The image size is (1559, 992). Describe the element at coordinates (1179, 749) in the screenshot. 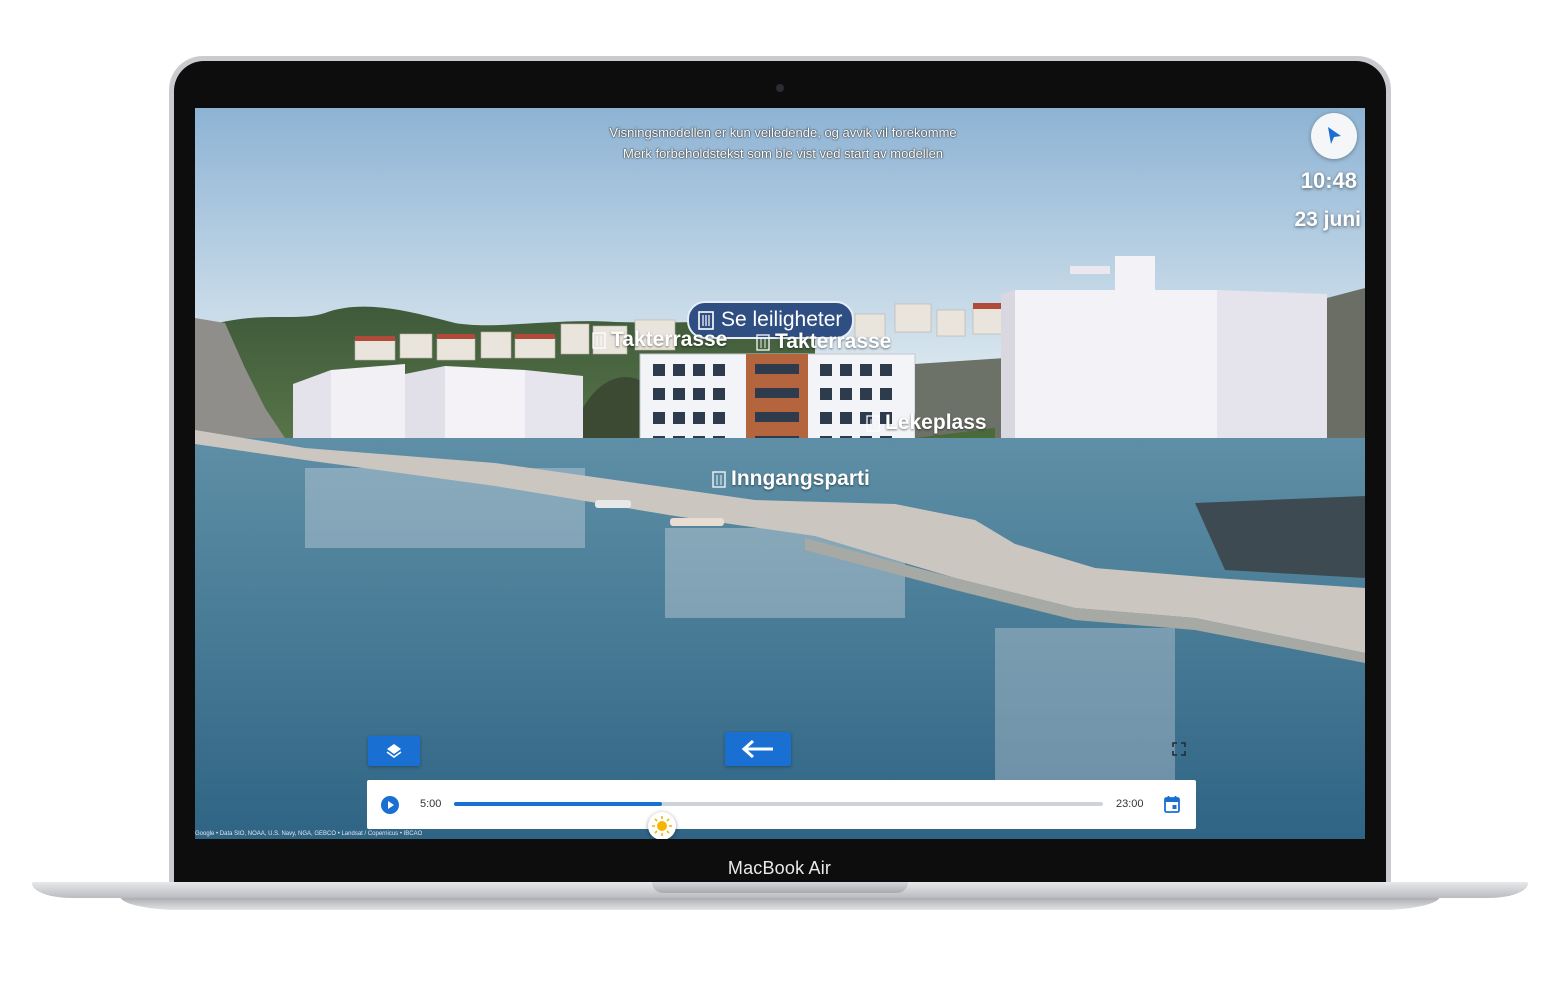

I see `fullscreen-icon` at that location.